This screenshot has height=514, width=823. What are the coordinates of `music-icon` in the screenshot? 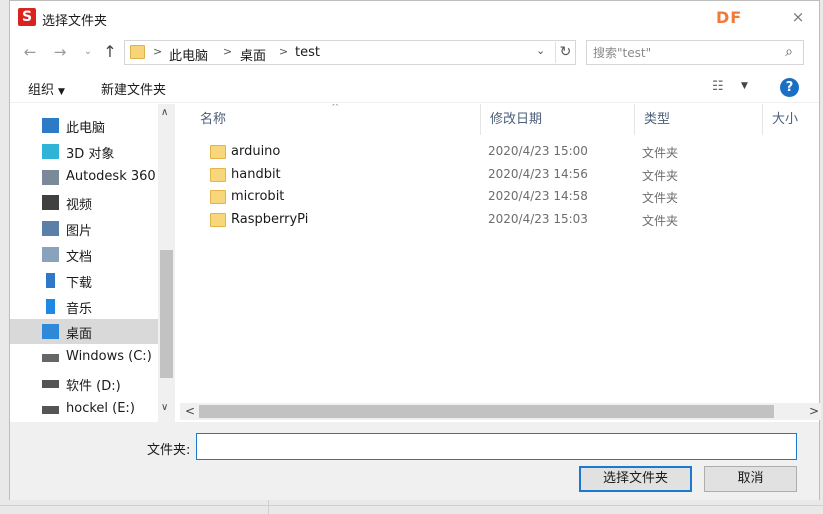 It's located at (50, 306).